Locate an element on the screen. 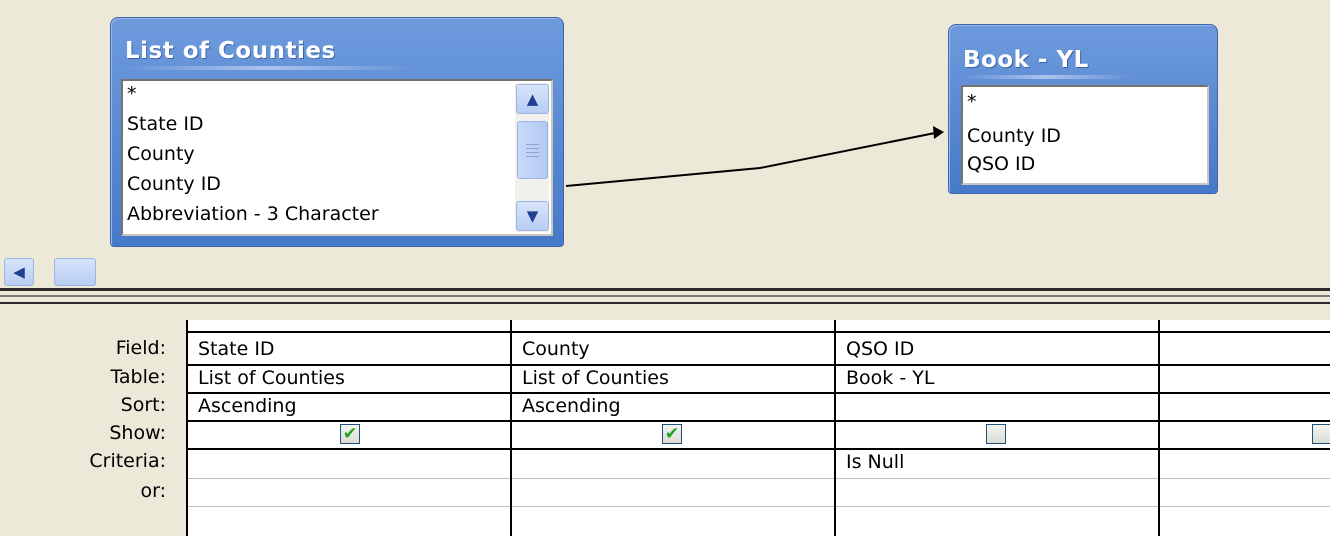 This screenshot has height=536, width=1330. row-label-or: or: is located at coordinates (153, 491).